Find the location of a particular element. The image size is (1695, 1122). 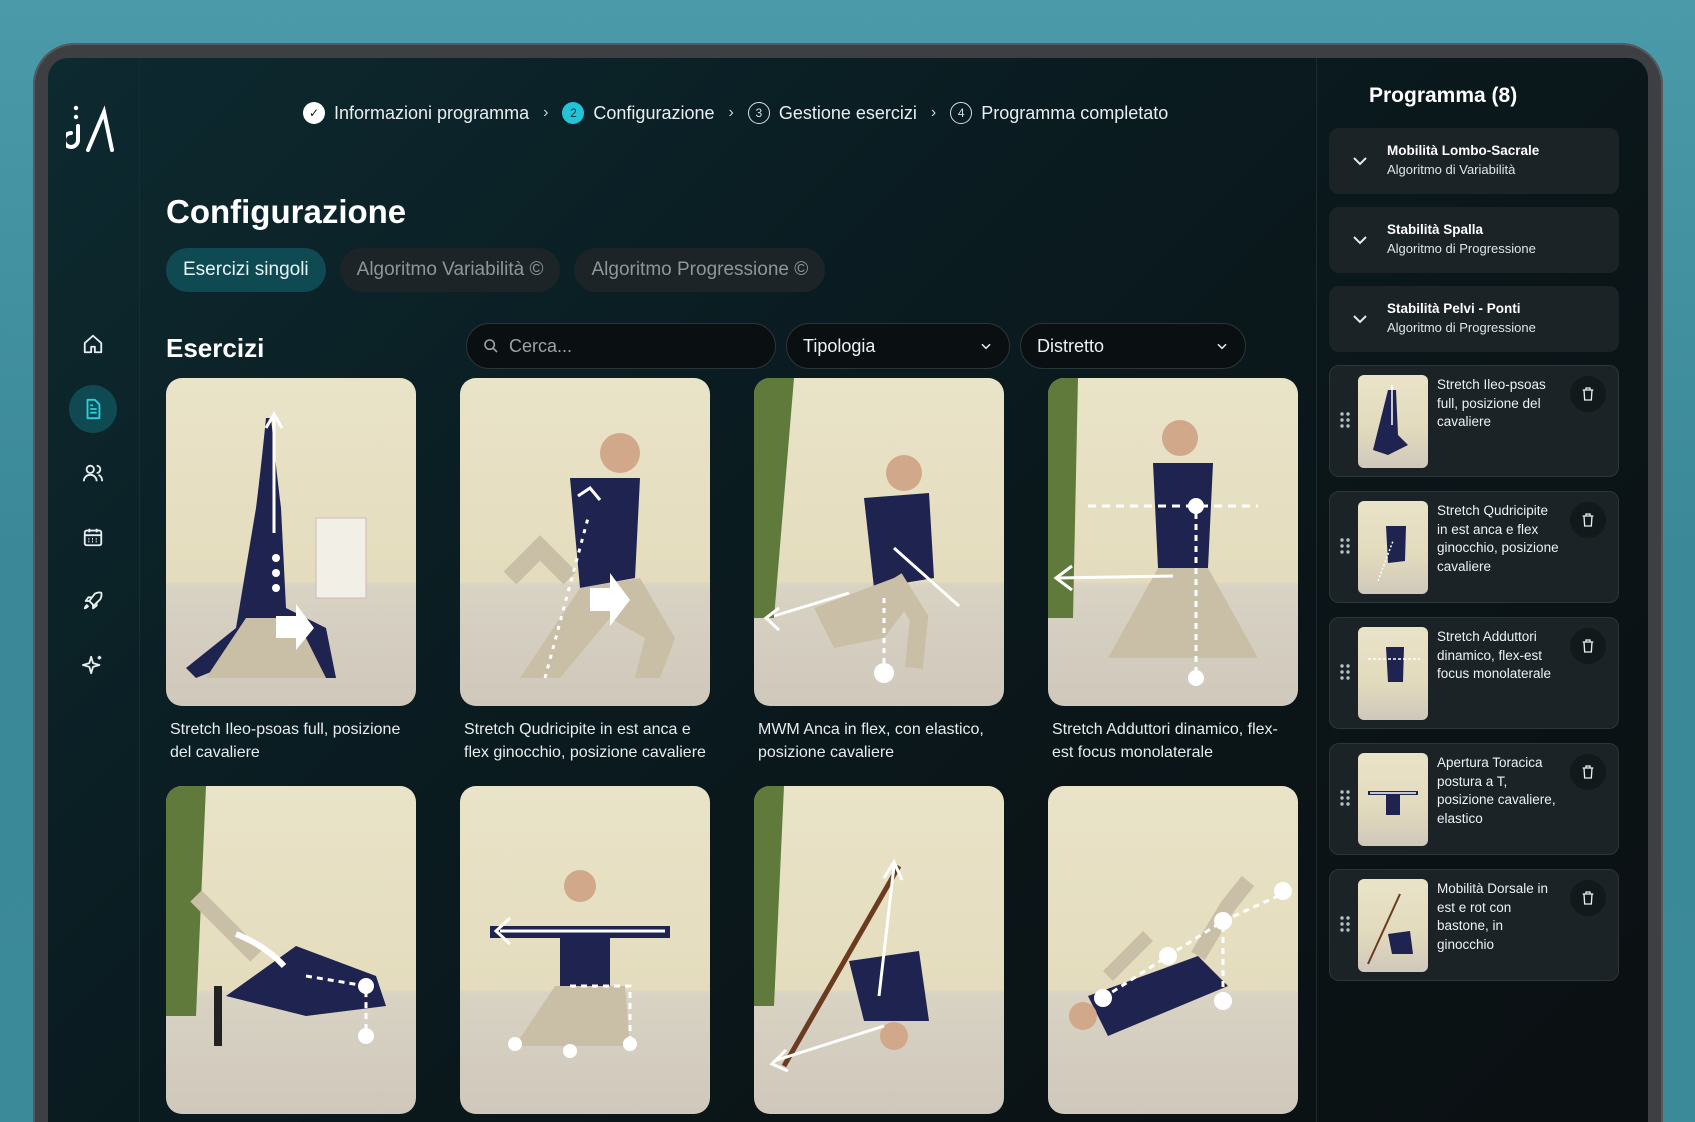

step-gestione: 3 Gestione esercizi is located at coordinates (832, 113).